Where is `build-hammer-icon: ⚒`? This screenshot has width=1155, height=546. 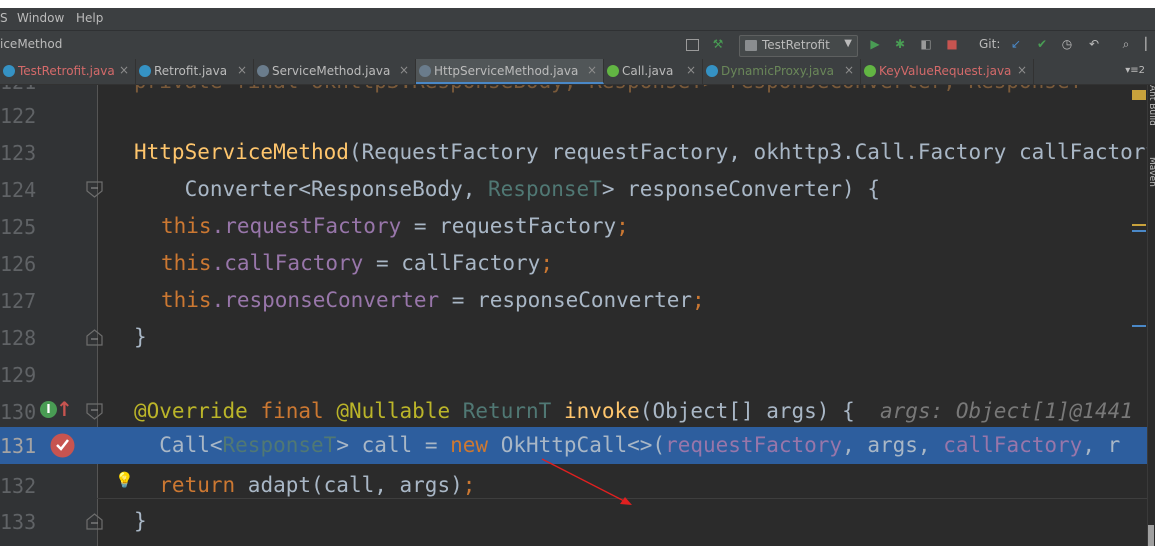
build-hammer-icon: ⚒ is located at coordinates (718, 44).